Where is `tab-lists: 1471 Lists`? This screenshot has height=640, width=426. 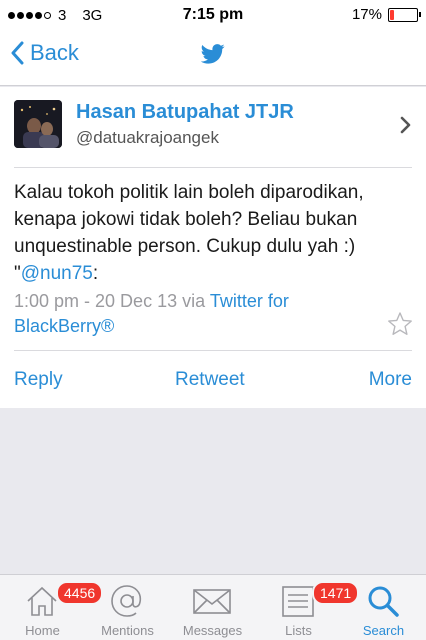
tab-lists: 1471 Lists is located at coordinates (308, 607).